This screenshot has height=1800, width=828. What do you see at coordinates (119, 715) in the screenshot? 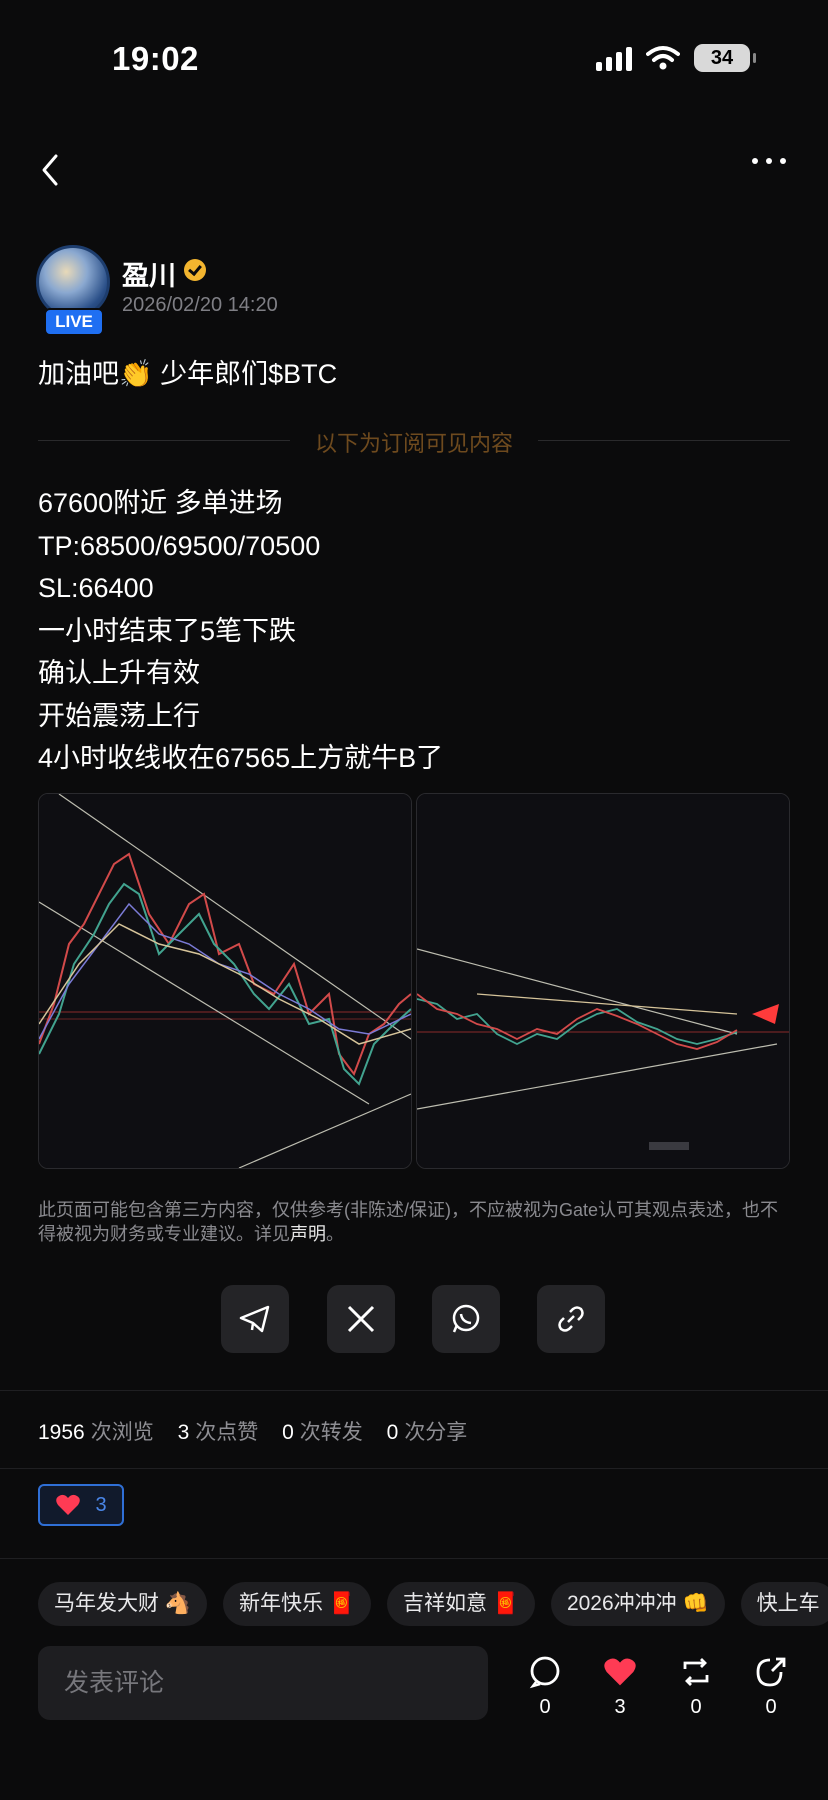
I see `post-line: 开始震荡上行` at bounding box center [119, 715].